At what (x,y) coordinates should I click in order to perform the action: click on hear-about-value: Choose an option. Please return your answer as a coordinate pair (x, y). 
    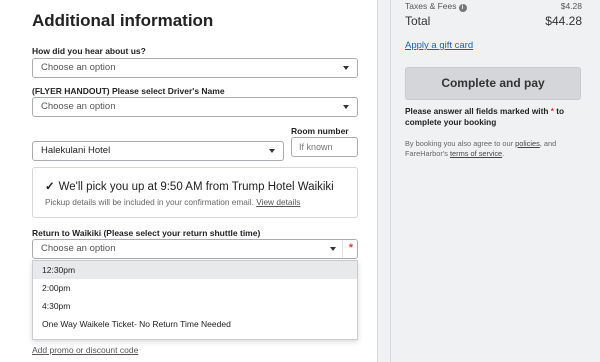
    Looking at the image, I should click on (78, 67).